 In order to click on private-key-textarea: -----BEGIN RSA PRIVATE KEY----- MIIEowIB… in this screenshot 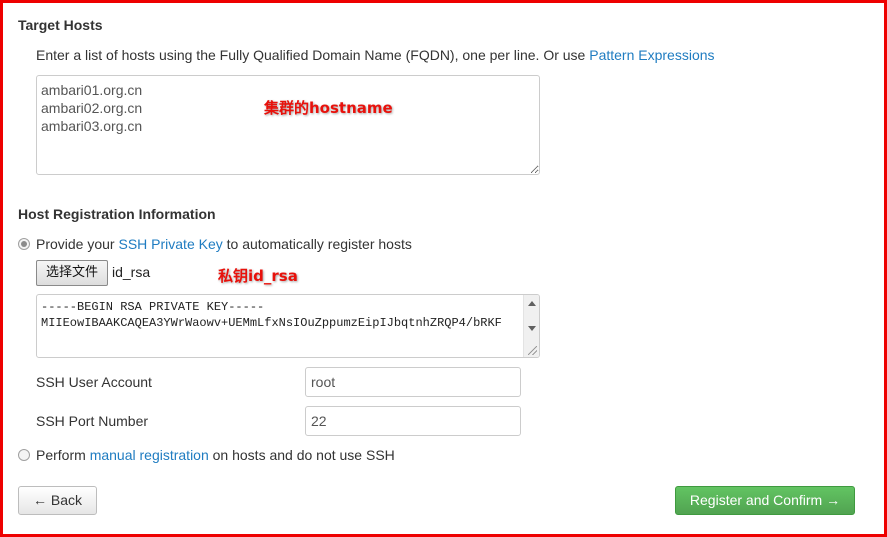, I will do `click(288, 326)`.